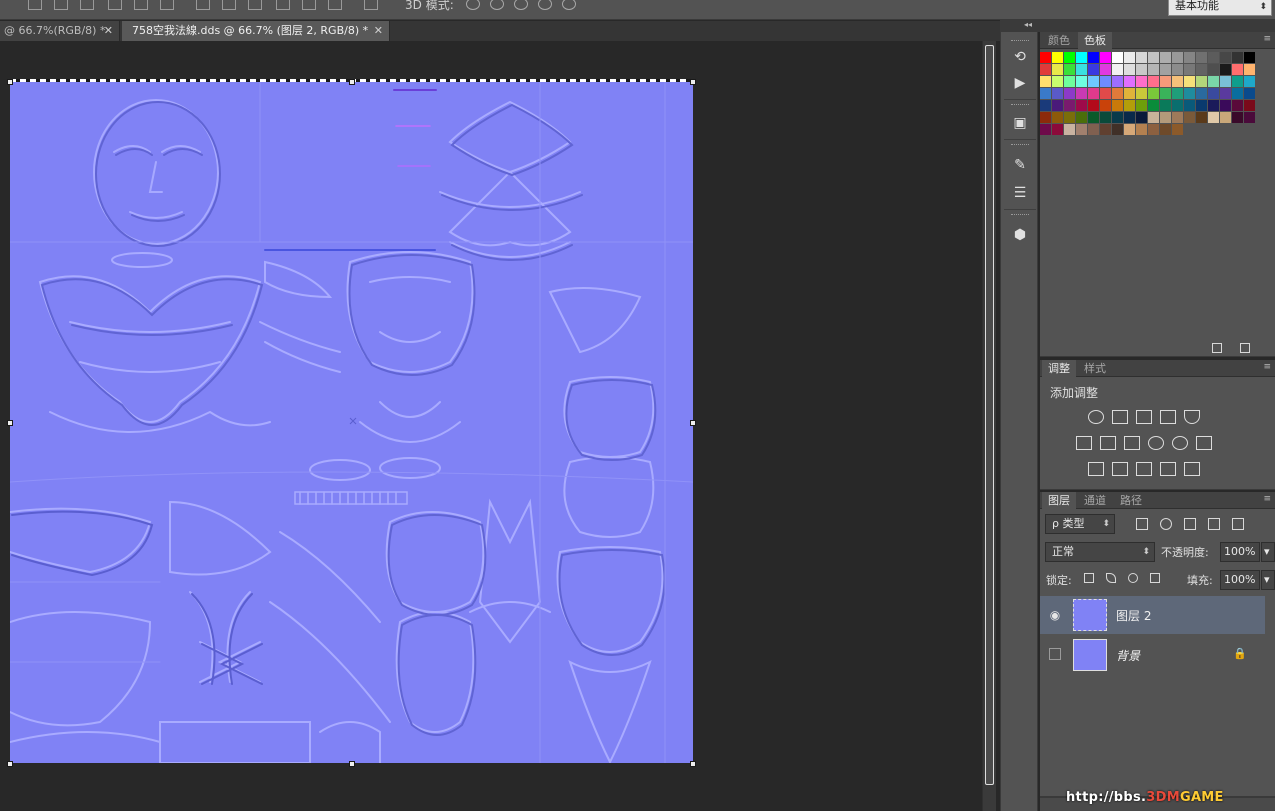  What do you see at coordinates (1155, 578) in the screenshot?
I see `lock-all-icon` at bounding box center [1155, 578].